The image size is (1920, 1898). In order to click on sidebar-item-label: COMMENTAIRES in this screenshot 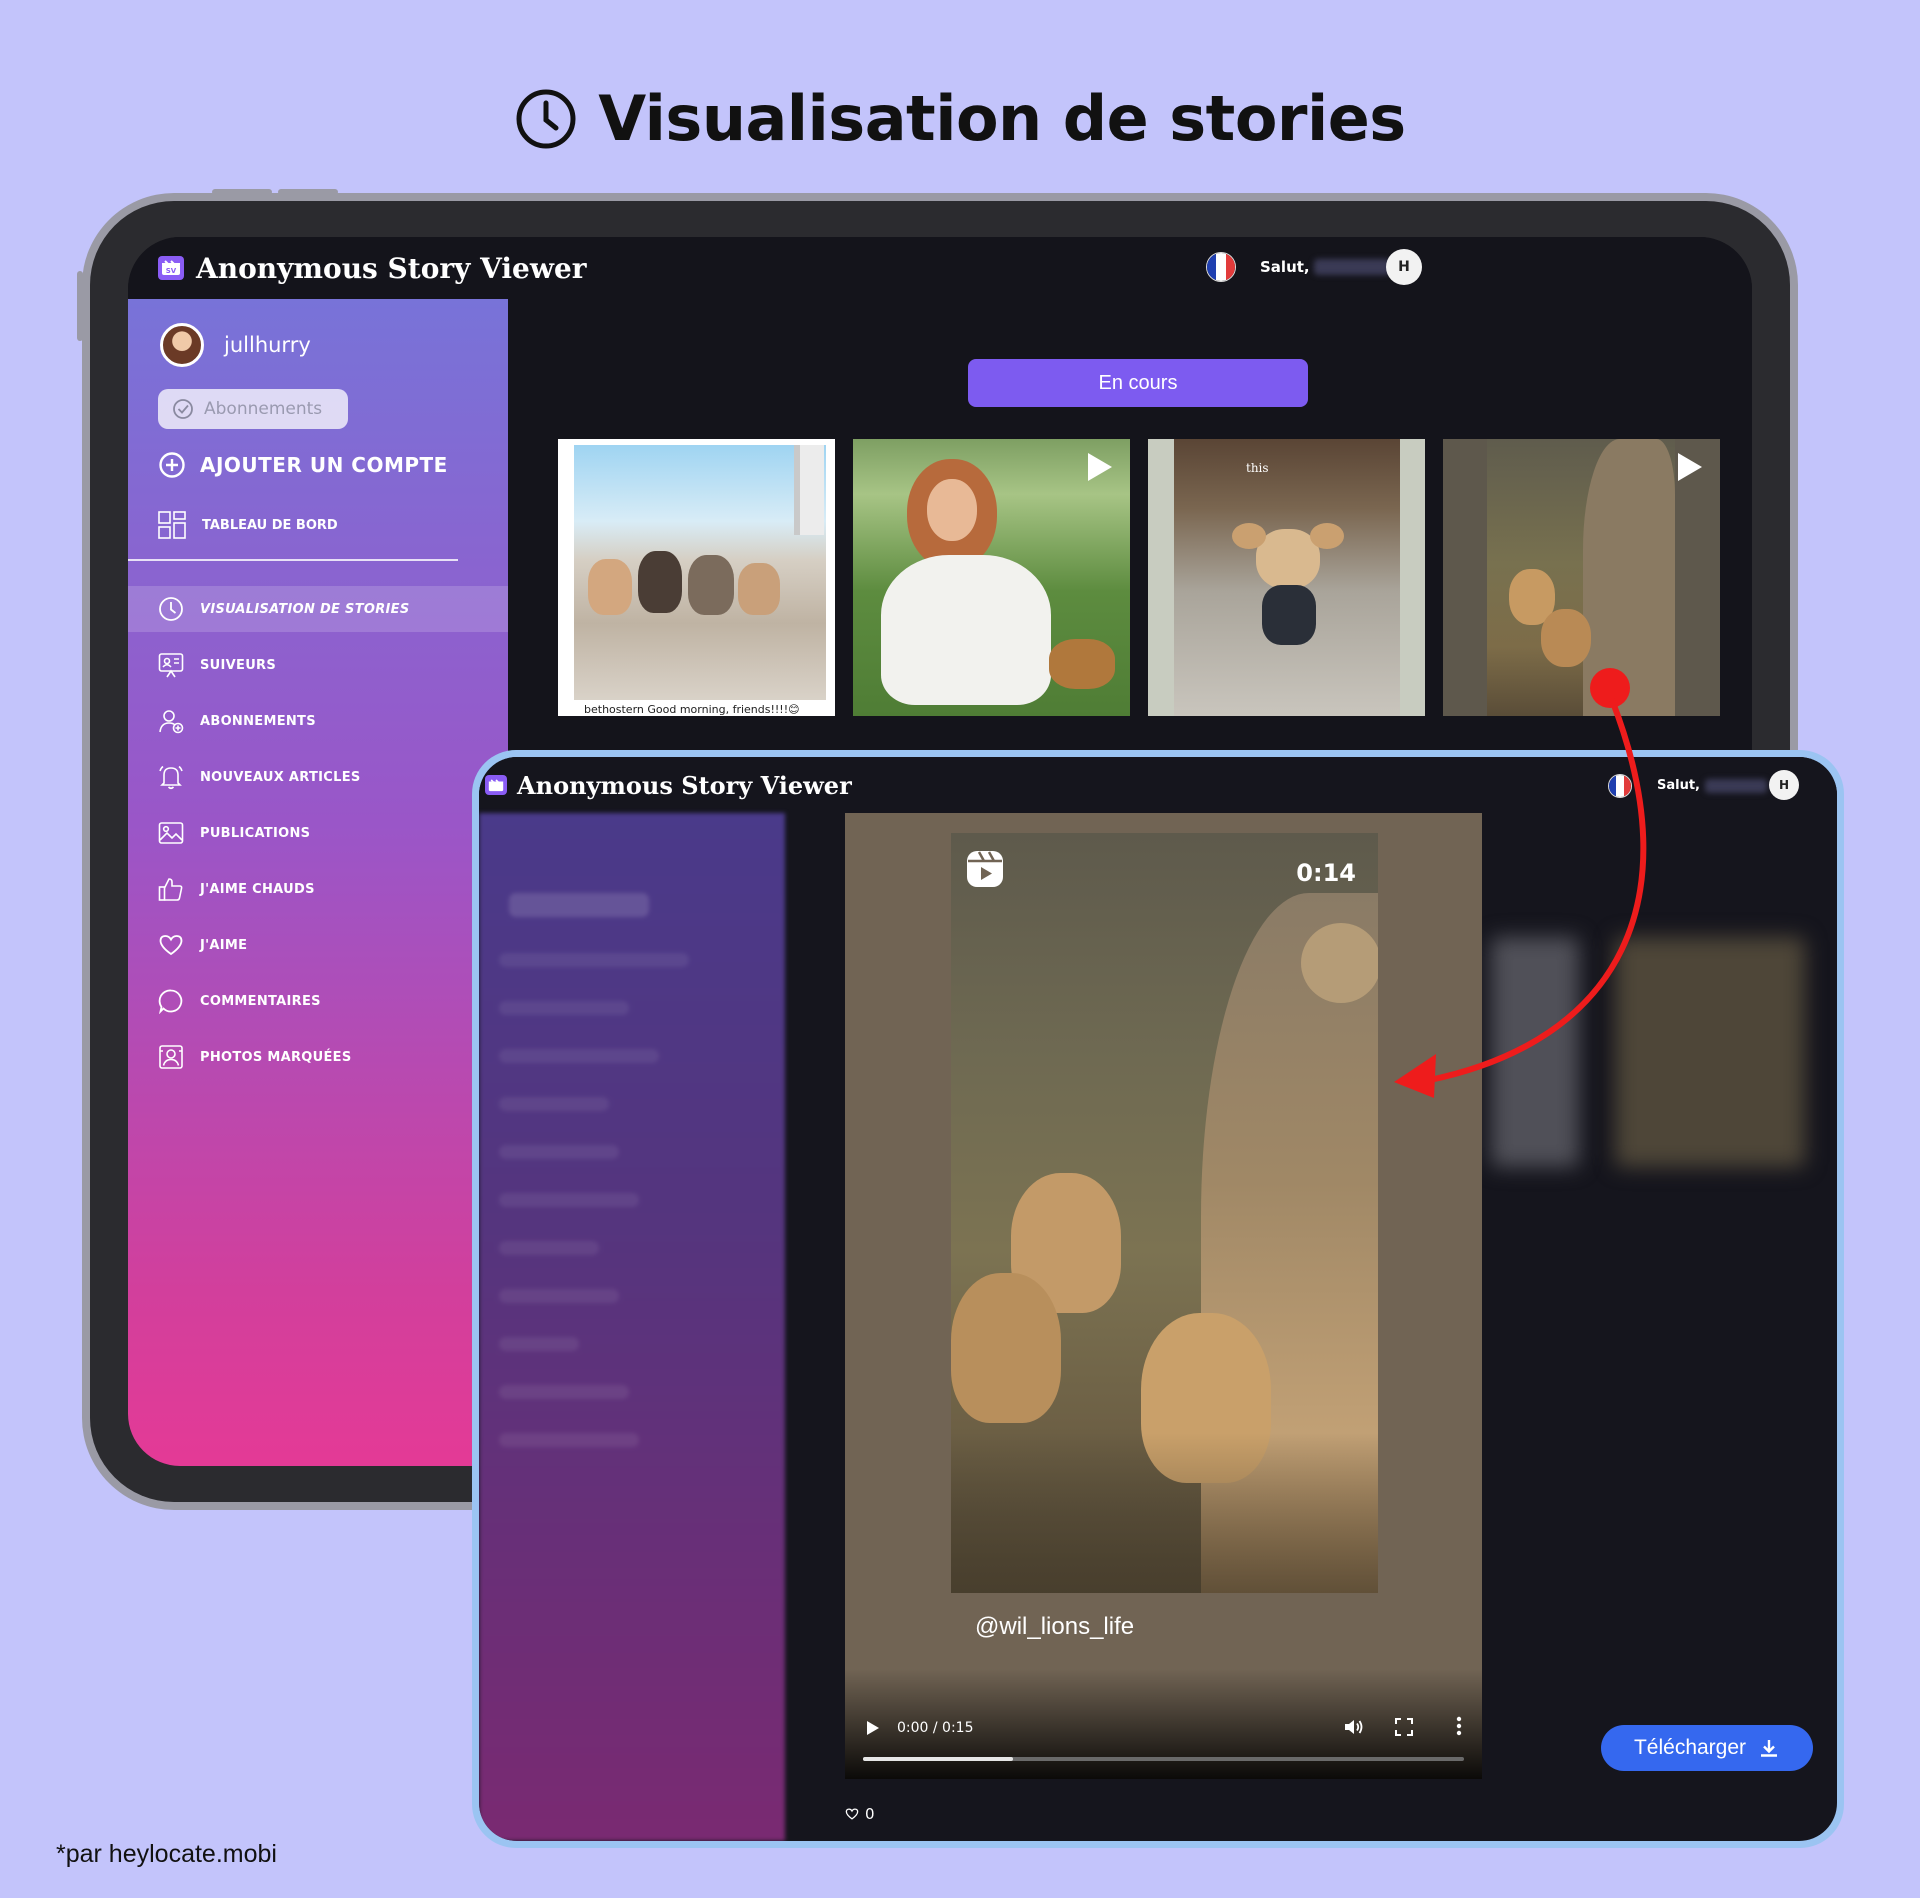, I will do `click(260, 1001)`.